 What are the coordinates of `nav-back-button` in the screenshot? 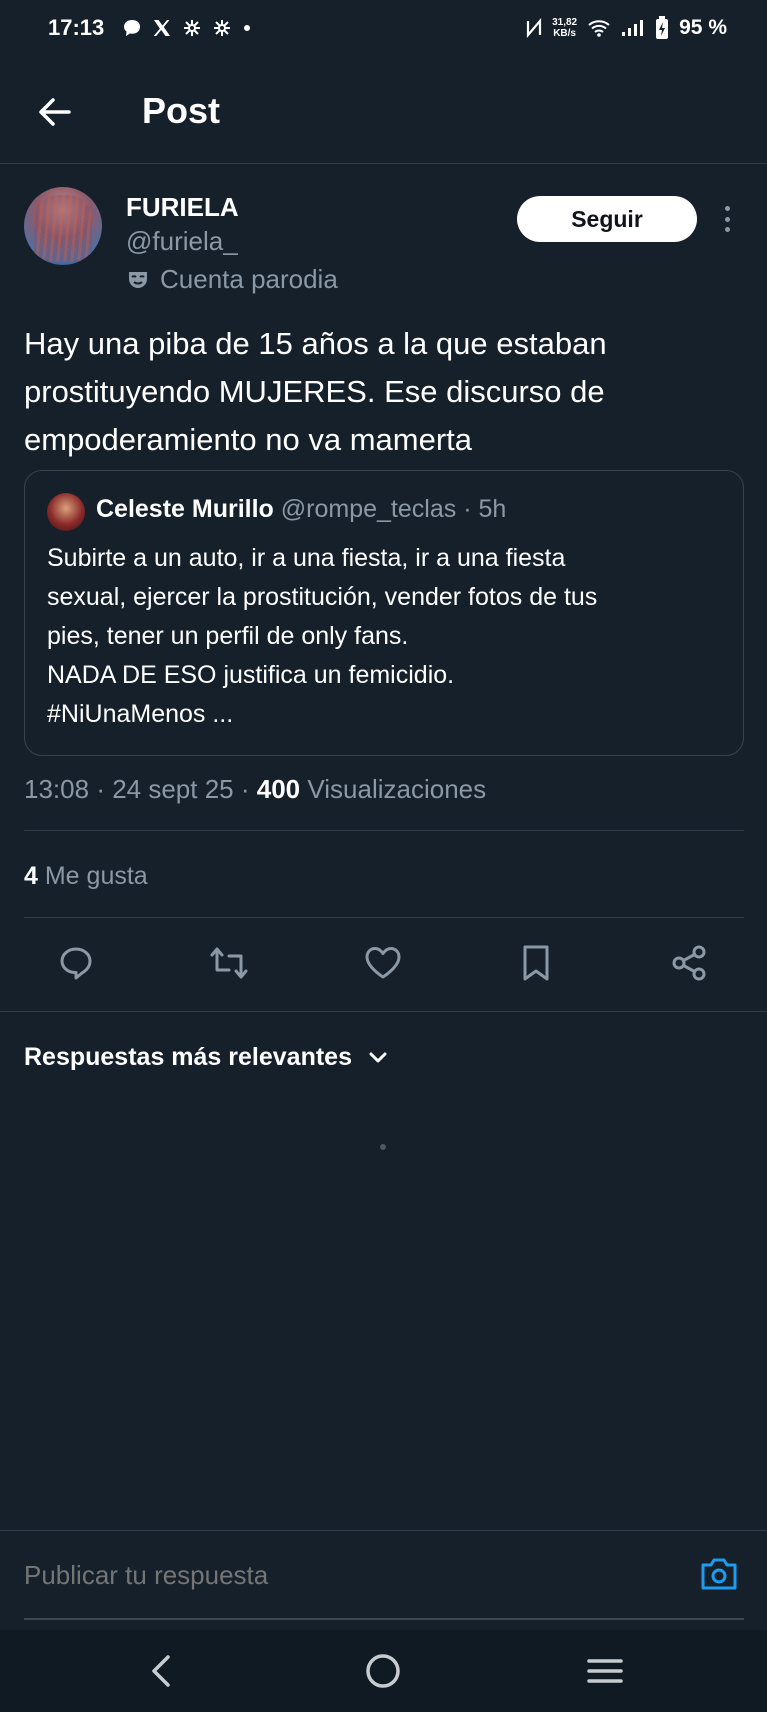 It's located at (161, 1671).